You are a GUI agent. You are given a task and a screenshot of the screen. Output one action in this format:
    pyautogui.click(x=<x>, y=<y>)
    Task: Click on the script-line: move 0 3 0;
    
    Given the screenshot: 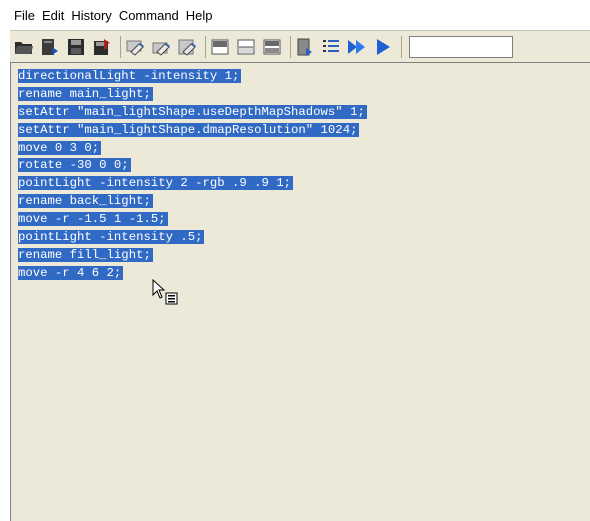 What is the action you would take?
    pyautogui.click(x=304, y=149)
    